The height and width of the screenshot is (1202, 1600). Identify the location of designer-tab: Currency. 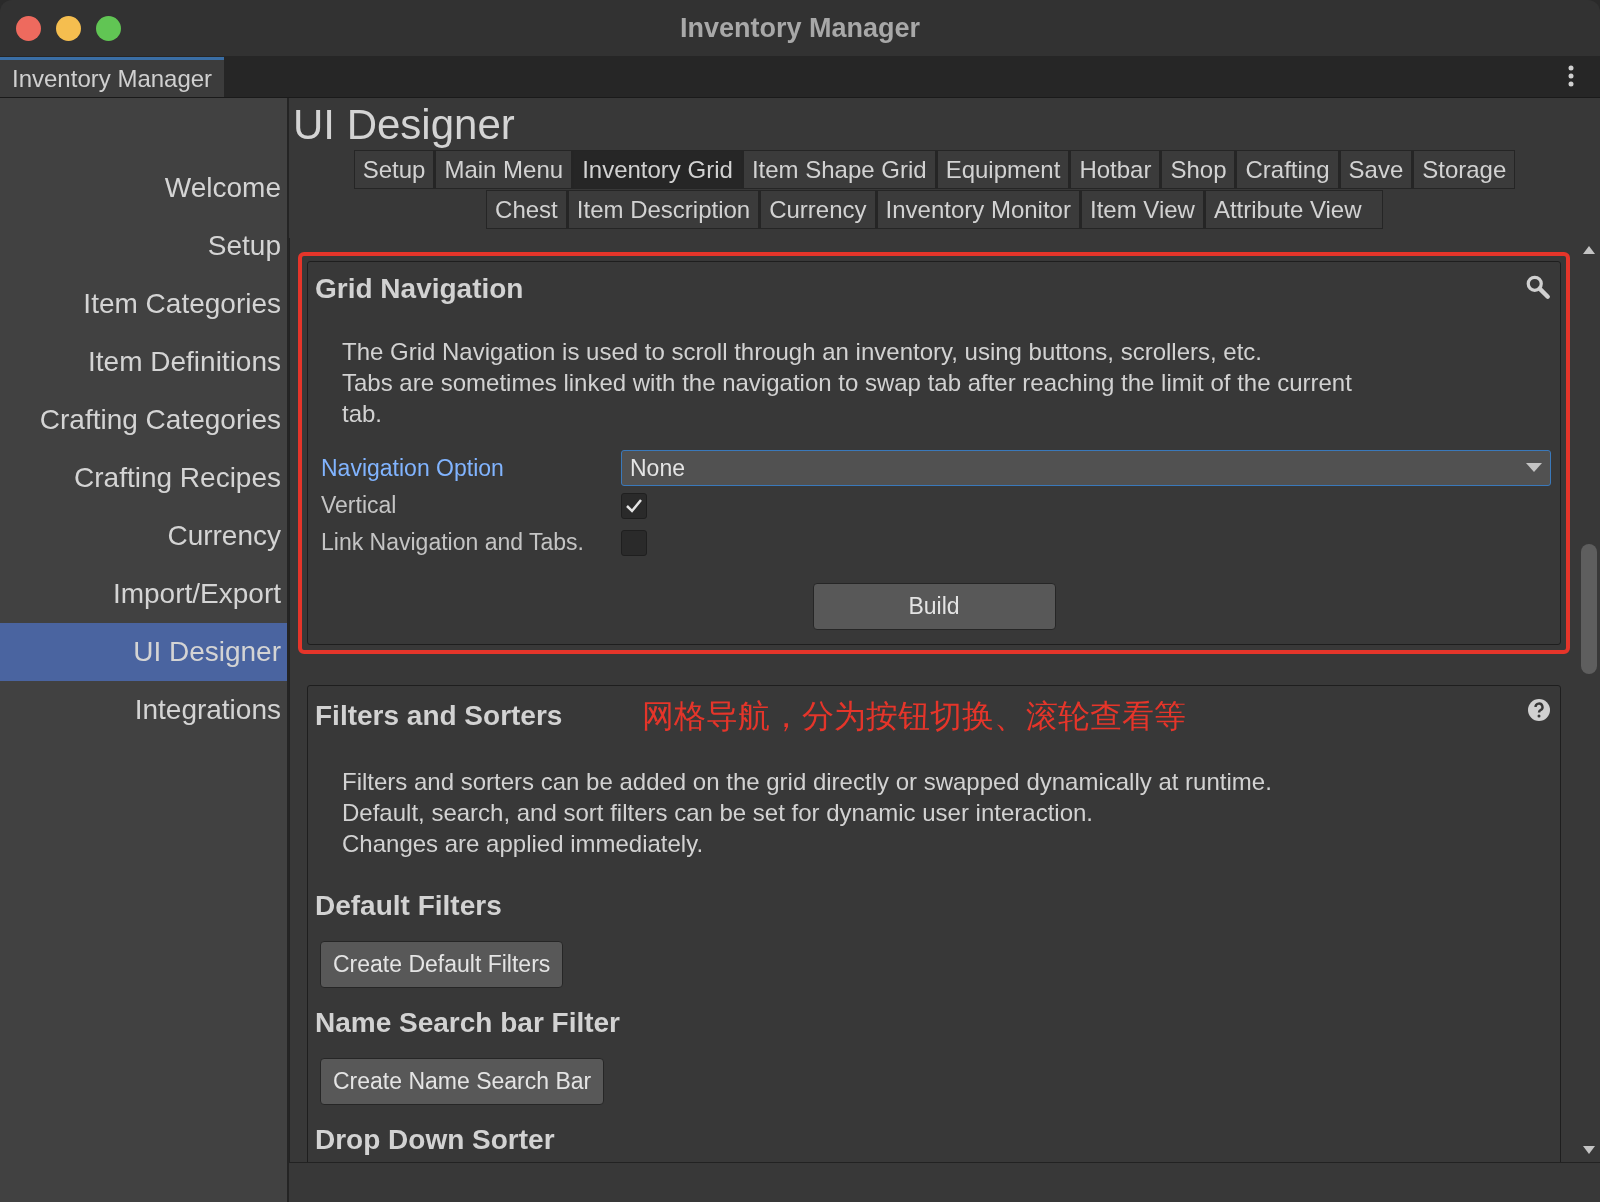
(818, 209).